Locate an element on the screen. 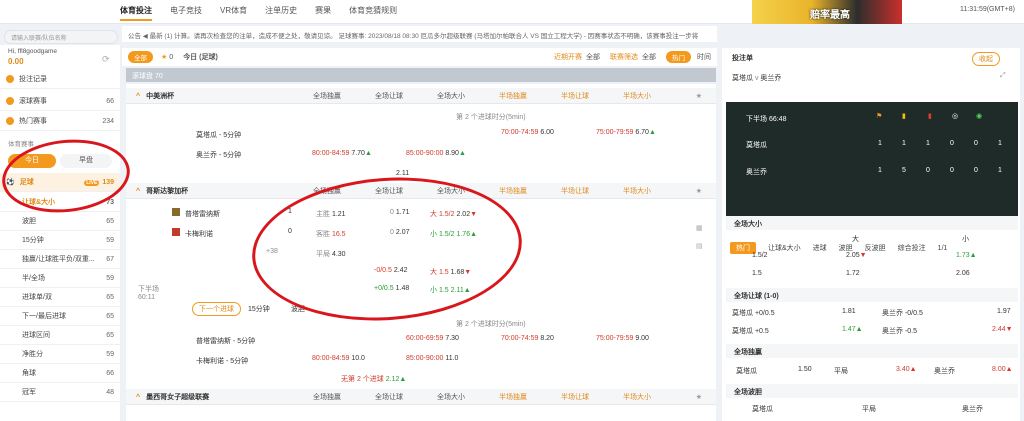 Image resolution: width=1024 pixels, height=421 pixels. sidebar-subitem: 独赢/让球胜平负/双重... 67 is located at coordinates (60, 259).